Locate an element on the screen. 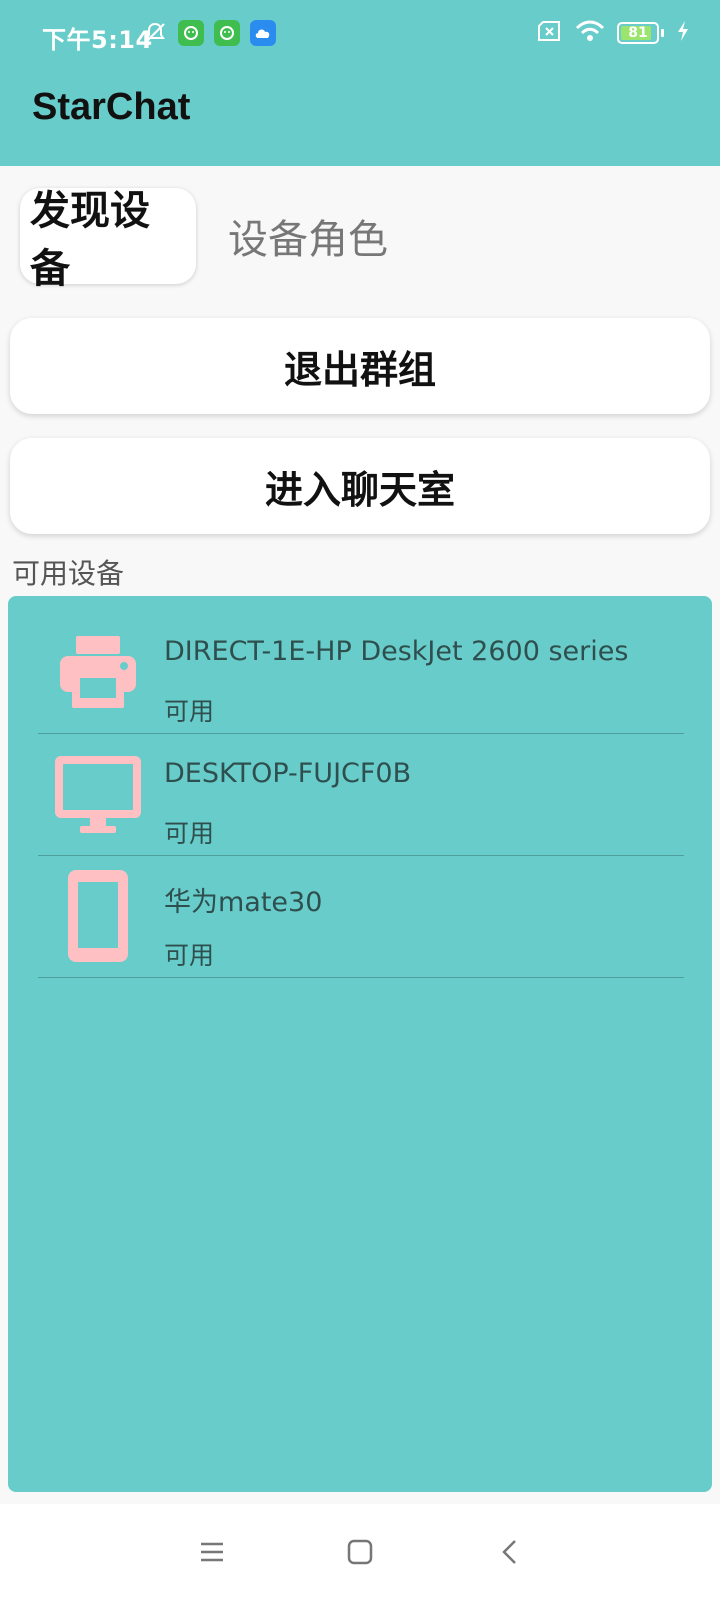  system-nav-bar is located at coordinates (360, 1552).